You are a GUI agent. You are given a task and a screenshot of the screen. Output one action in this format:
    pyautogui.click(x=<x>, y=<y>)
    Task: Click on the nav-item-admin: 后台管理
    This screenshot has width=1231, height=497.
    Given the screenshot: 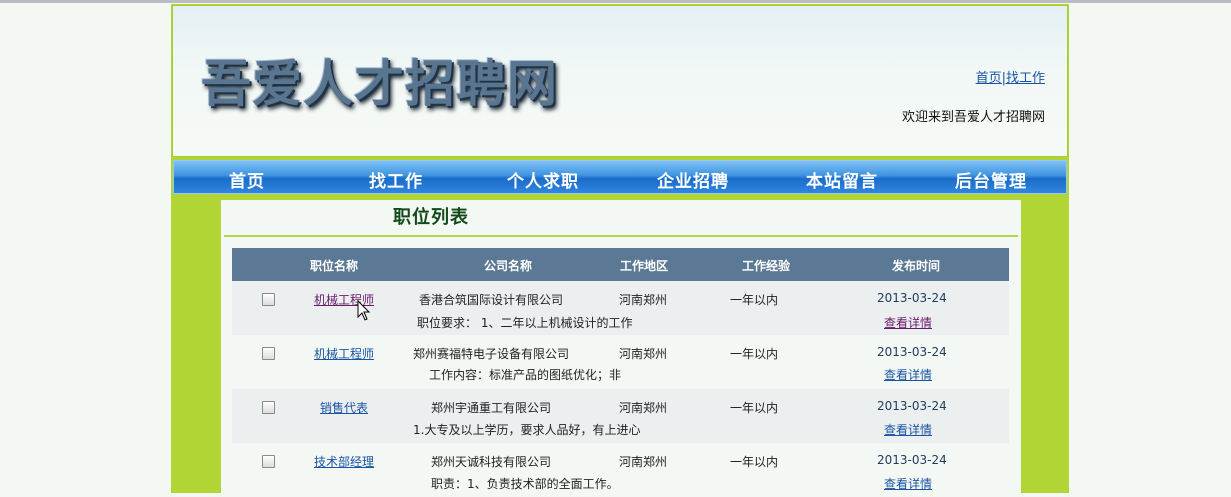 What is the action you would take?
    pyautogui.click(x=991, y=179)
    